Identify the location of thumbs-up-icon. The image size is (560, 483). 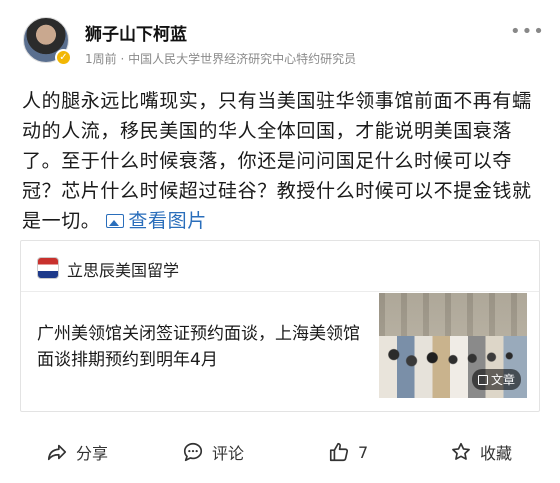
(339, 452).